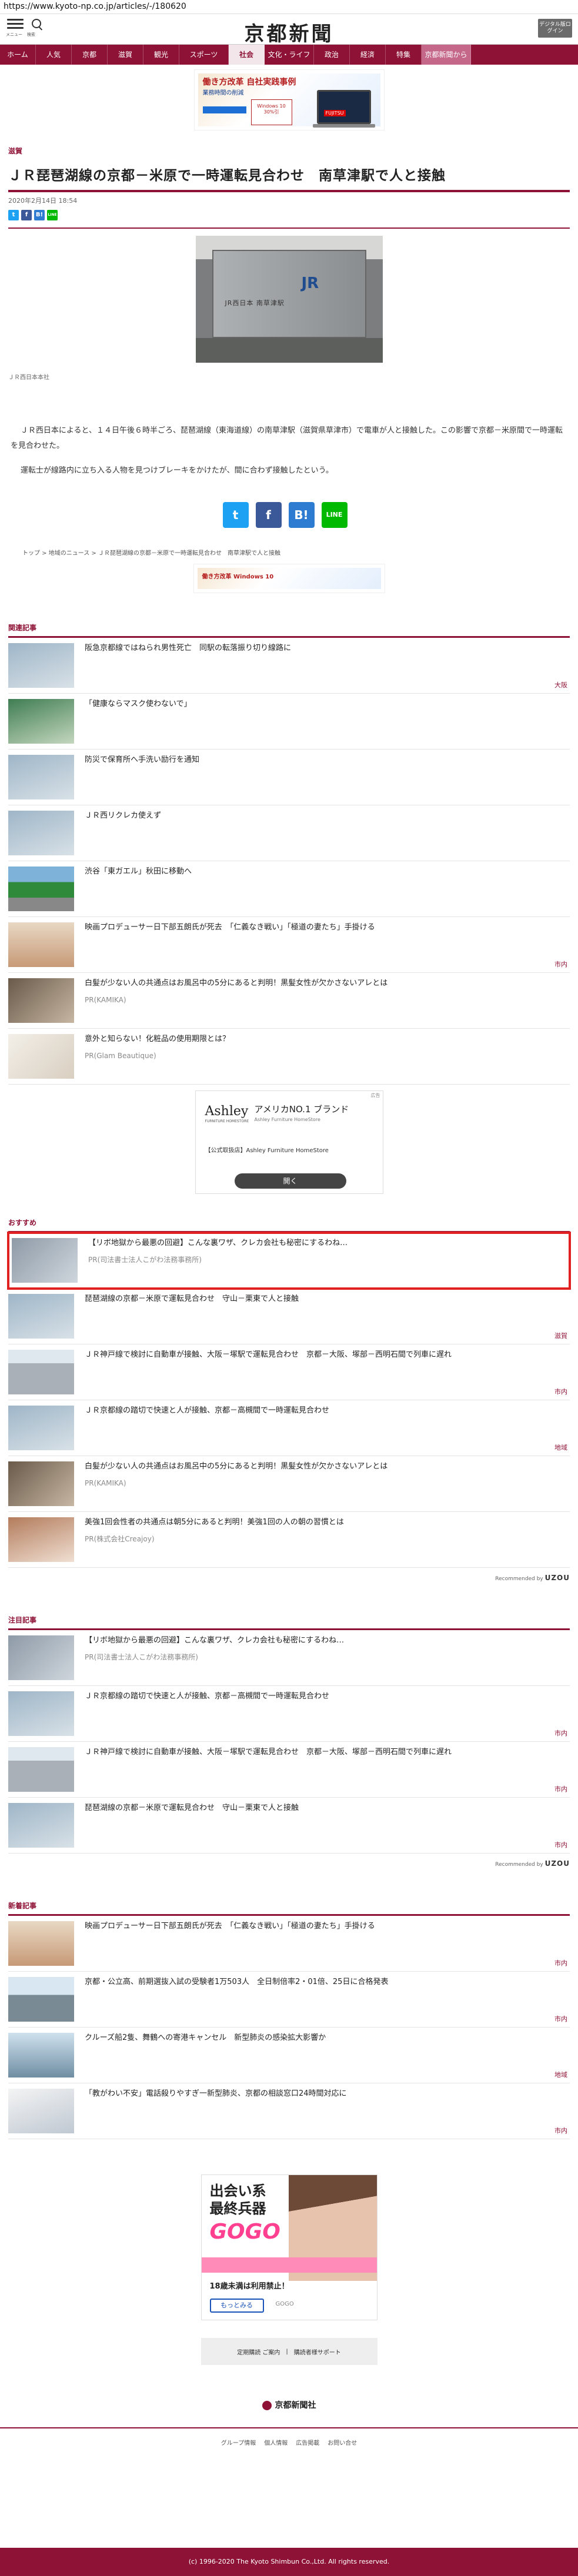 This screenshot has height=2576, width=578. I want to click on related-item: 阪急京都線ではねられ男性死亡 同駅の転落振り切り線路に 大阪, so click(289, 666).